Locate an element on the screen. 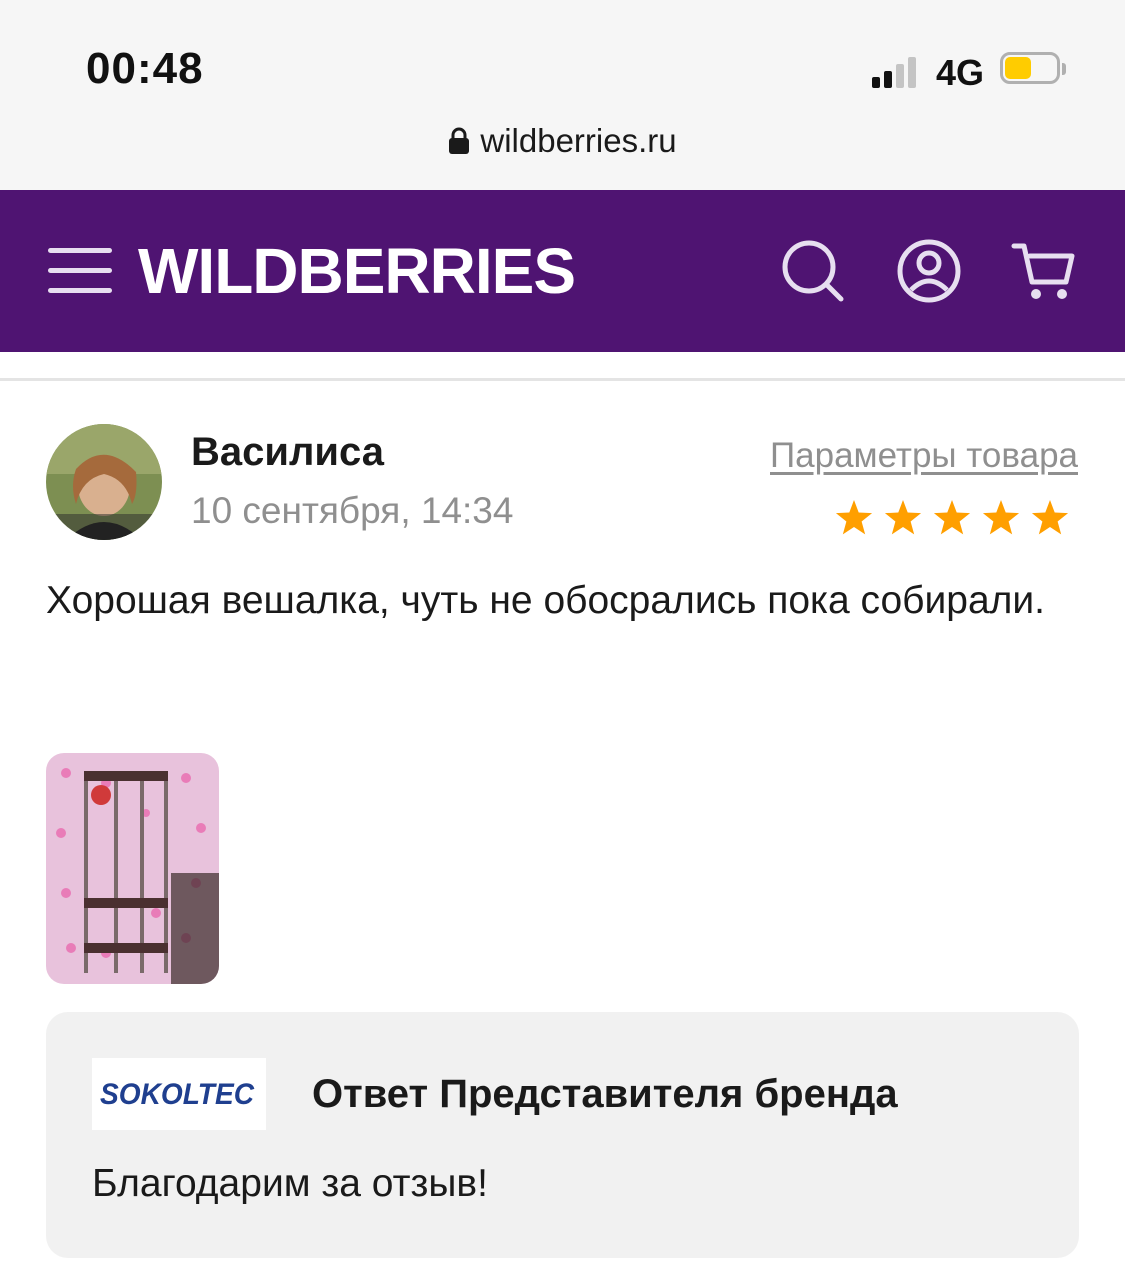  cart-icon is located at coordinates (1043, 271).